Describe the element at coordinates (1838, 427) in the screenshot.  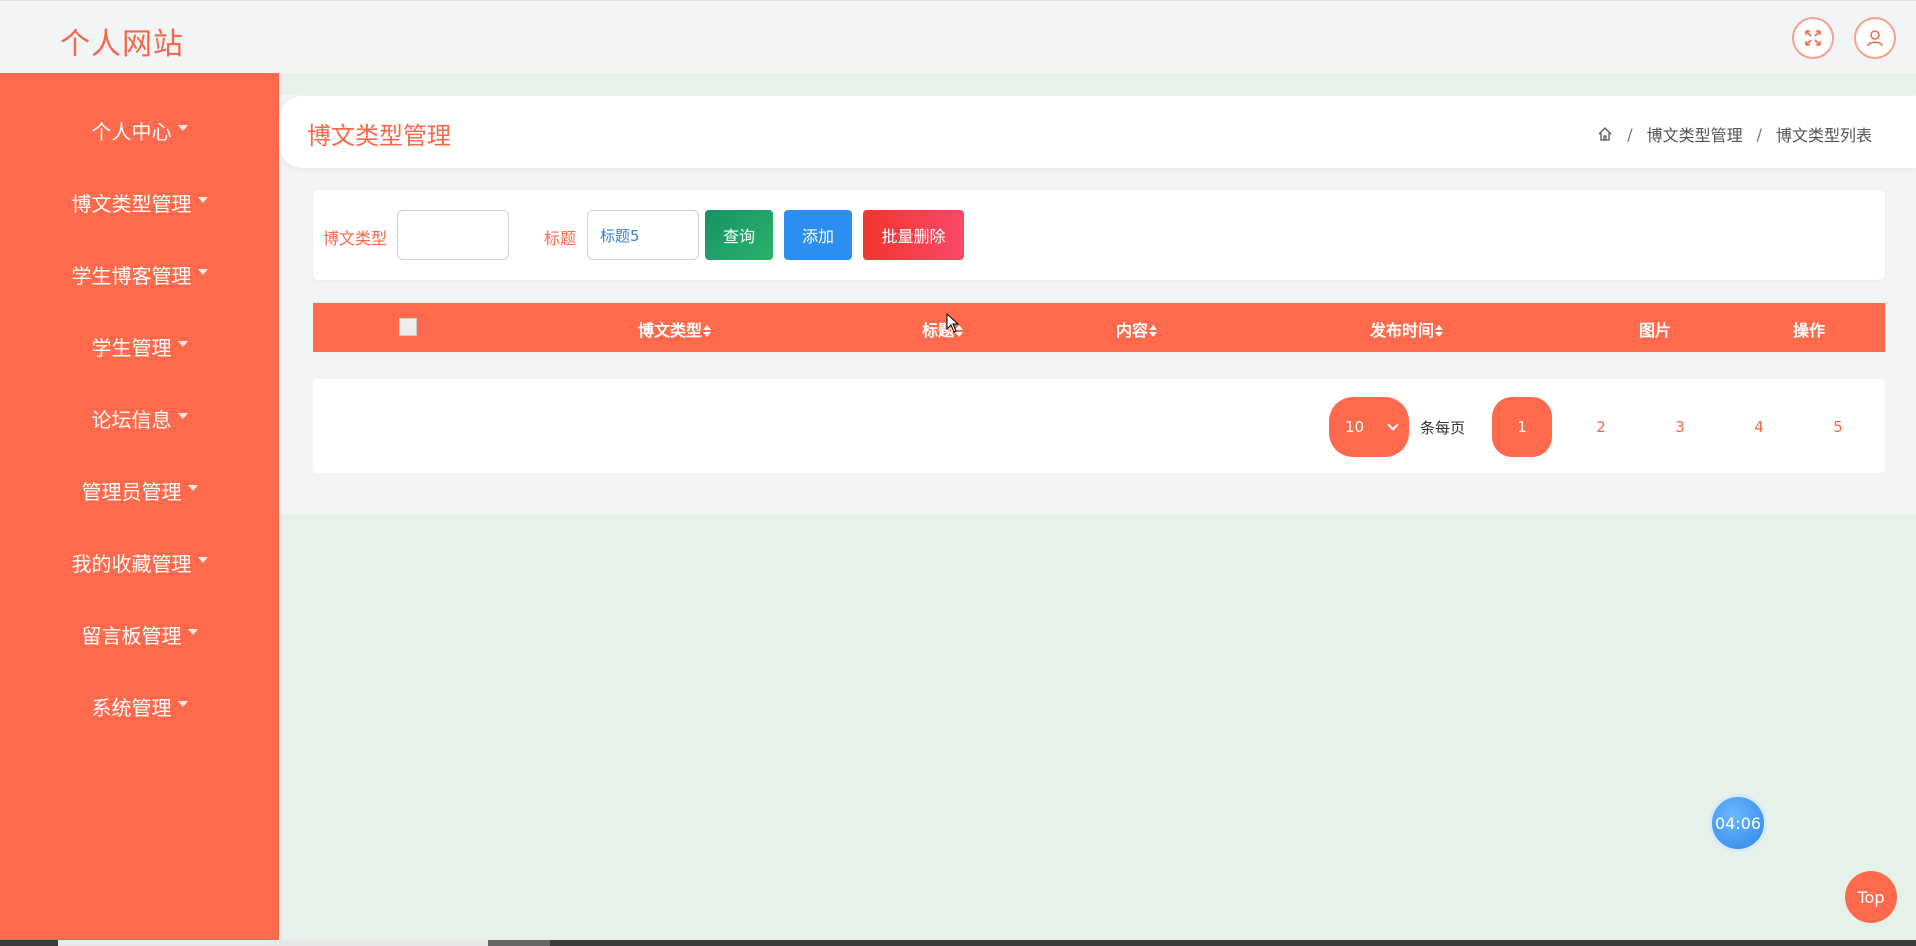
I see `page-button-5: 5` at that location.